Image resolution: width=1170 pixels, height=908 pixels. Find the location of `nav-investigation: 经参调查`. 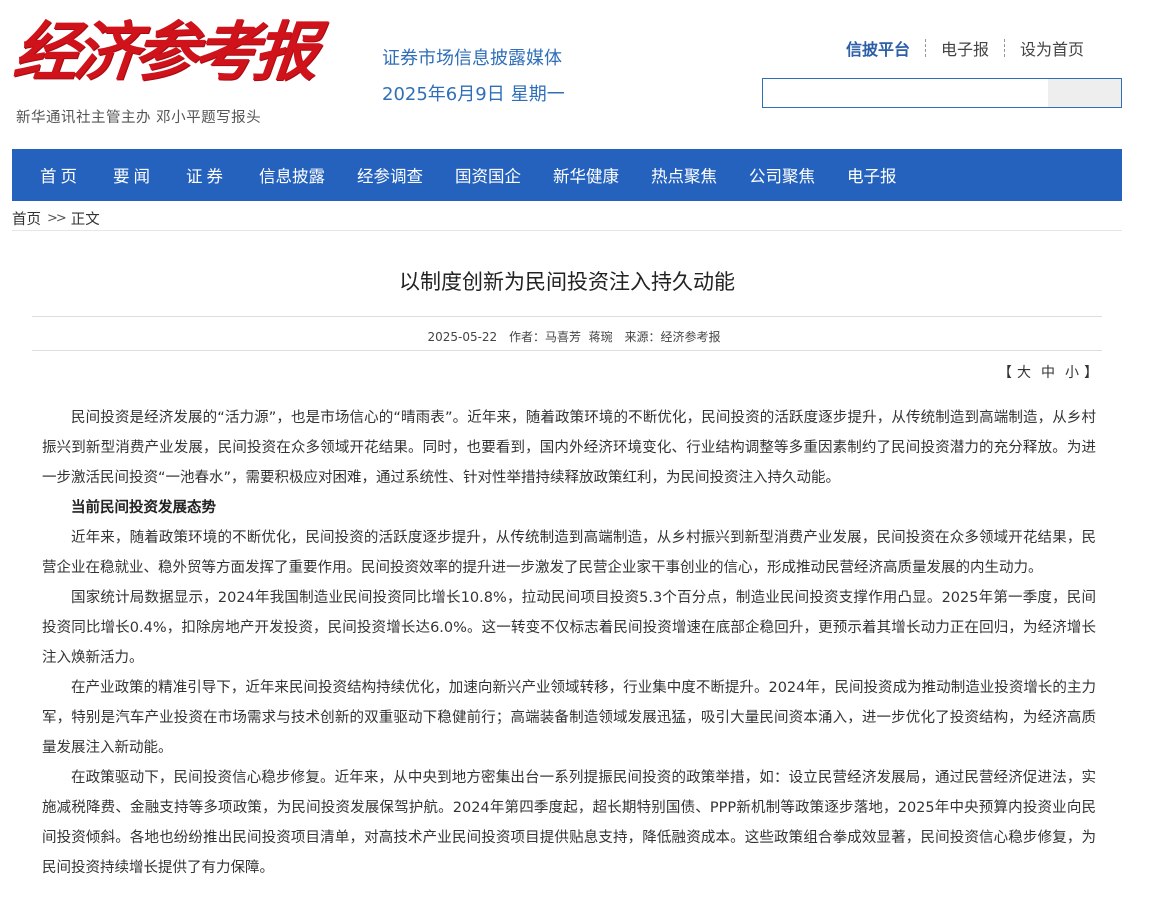

nav-investigation: 经参调查 is located at coordinates (390, 175).